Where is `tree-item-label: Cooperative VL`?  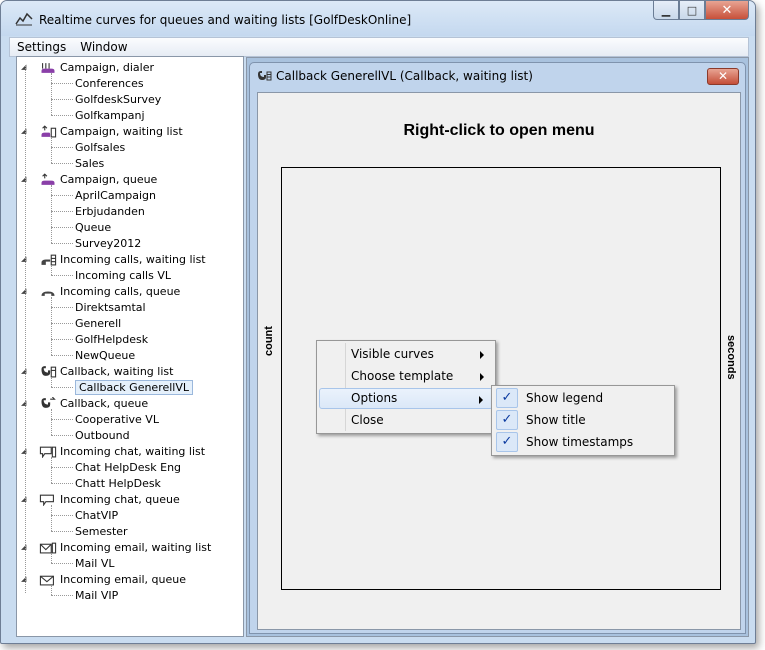 tree-item-label: Cooperative VL is located at coordinates (117, 419).